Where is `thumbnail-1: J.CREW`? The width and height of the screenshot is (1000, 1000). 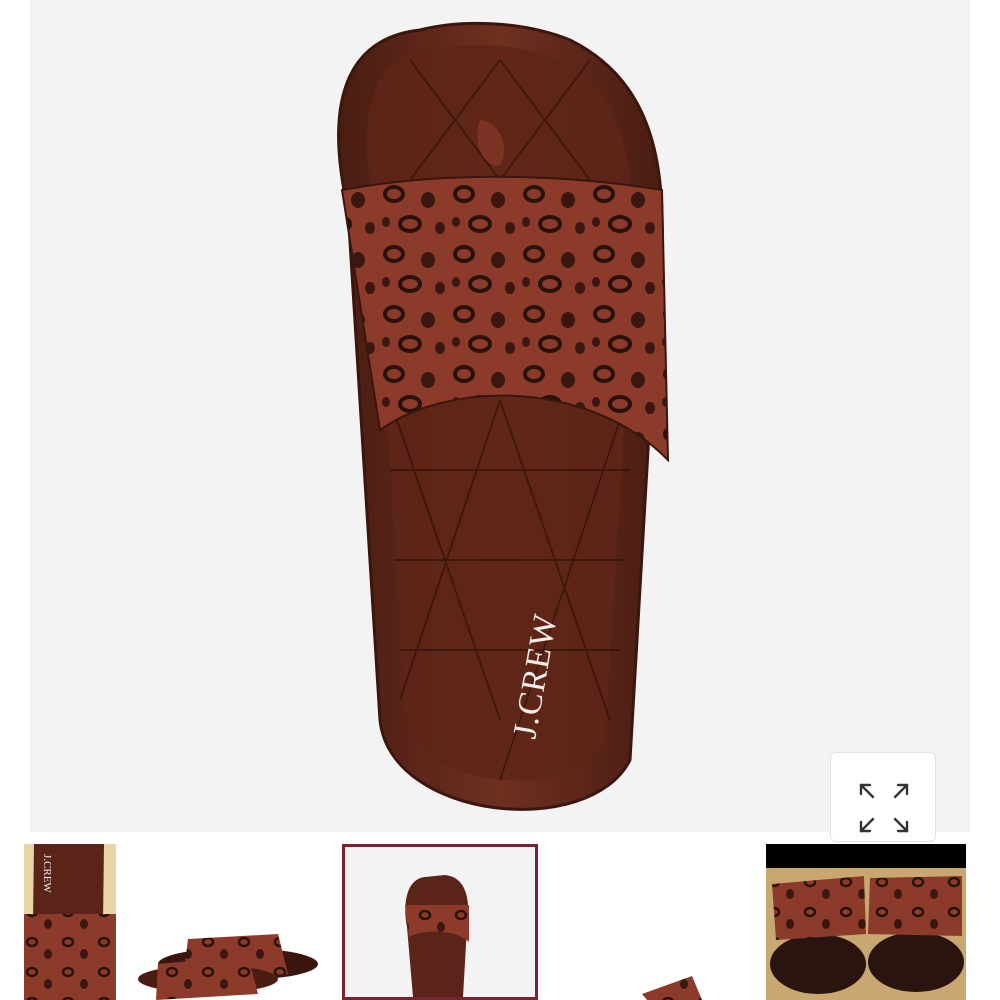 thumbnail-1: J.CREW is located at coordinates (70, 922).